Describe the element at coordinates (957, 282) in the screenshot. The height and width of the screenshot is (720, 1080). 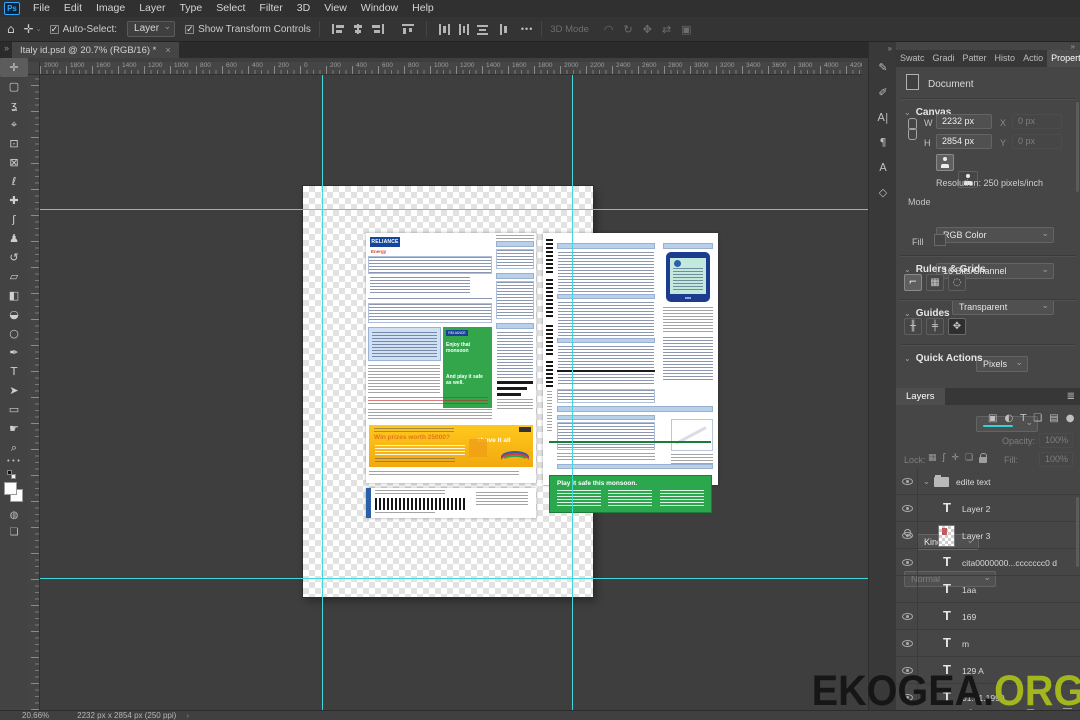
I see `toggle-pixel-grid-icon: ◌` at that location.